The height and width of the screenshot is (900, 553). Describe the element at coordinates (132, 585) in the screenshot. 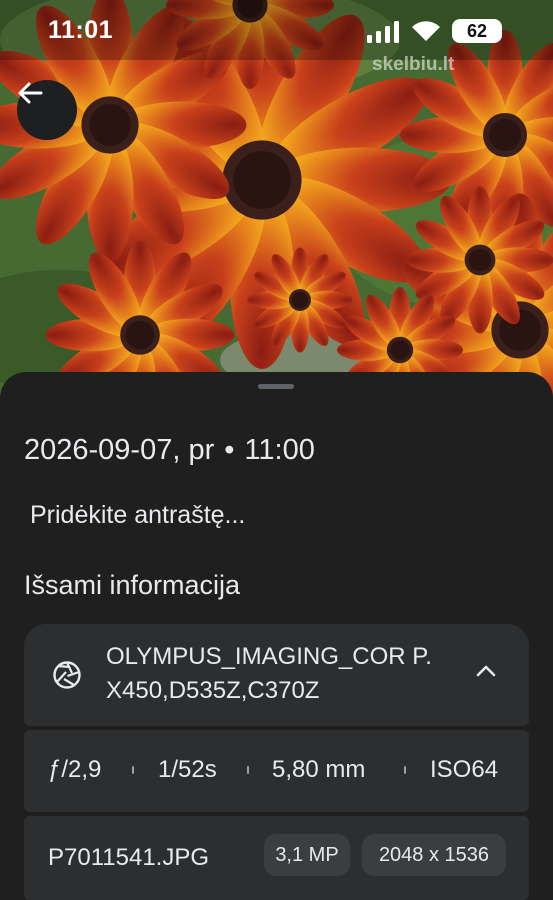

I see `section-title: Išsami informacija` at that location.